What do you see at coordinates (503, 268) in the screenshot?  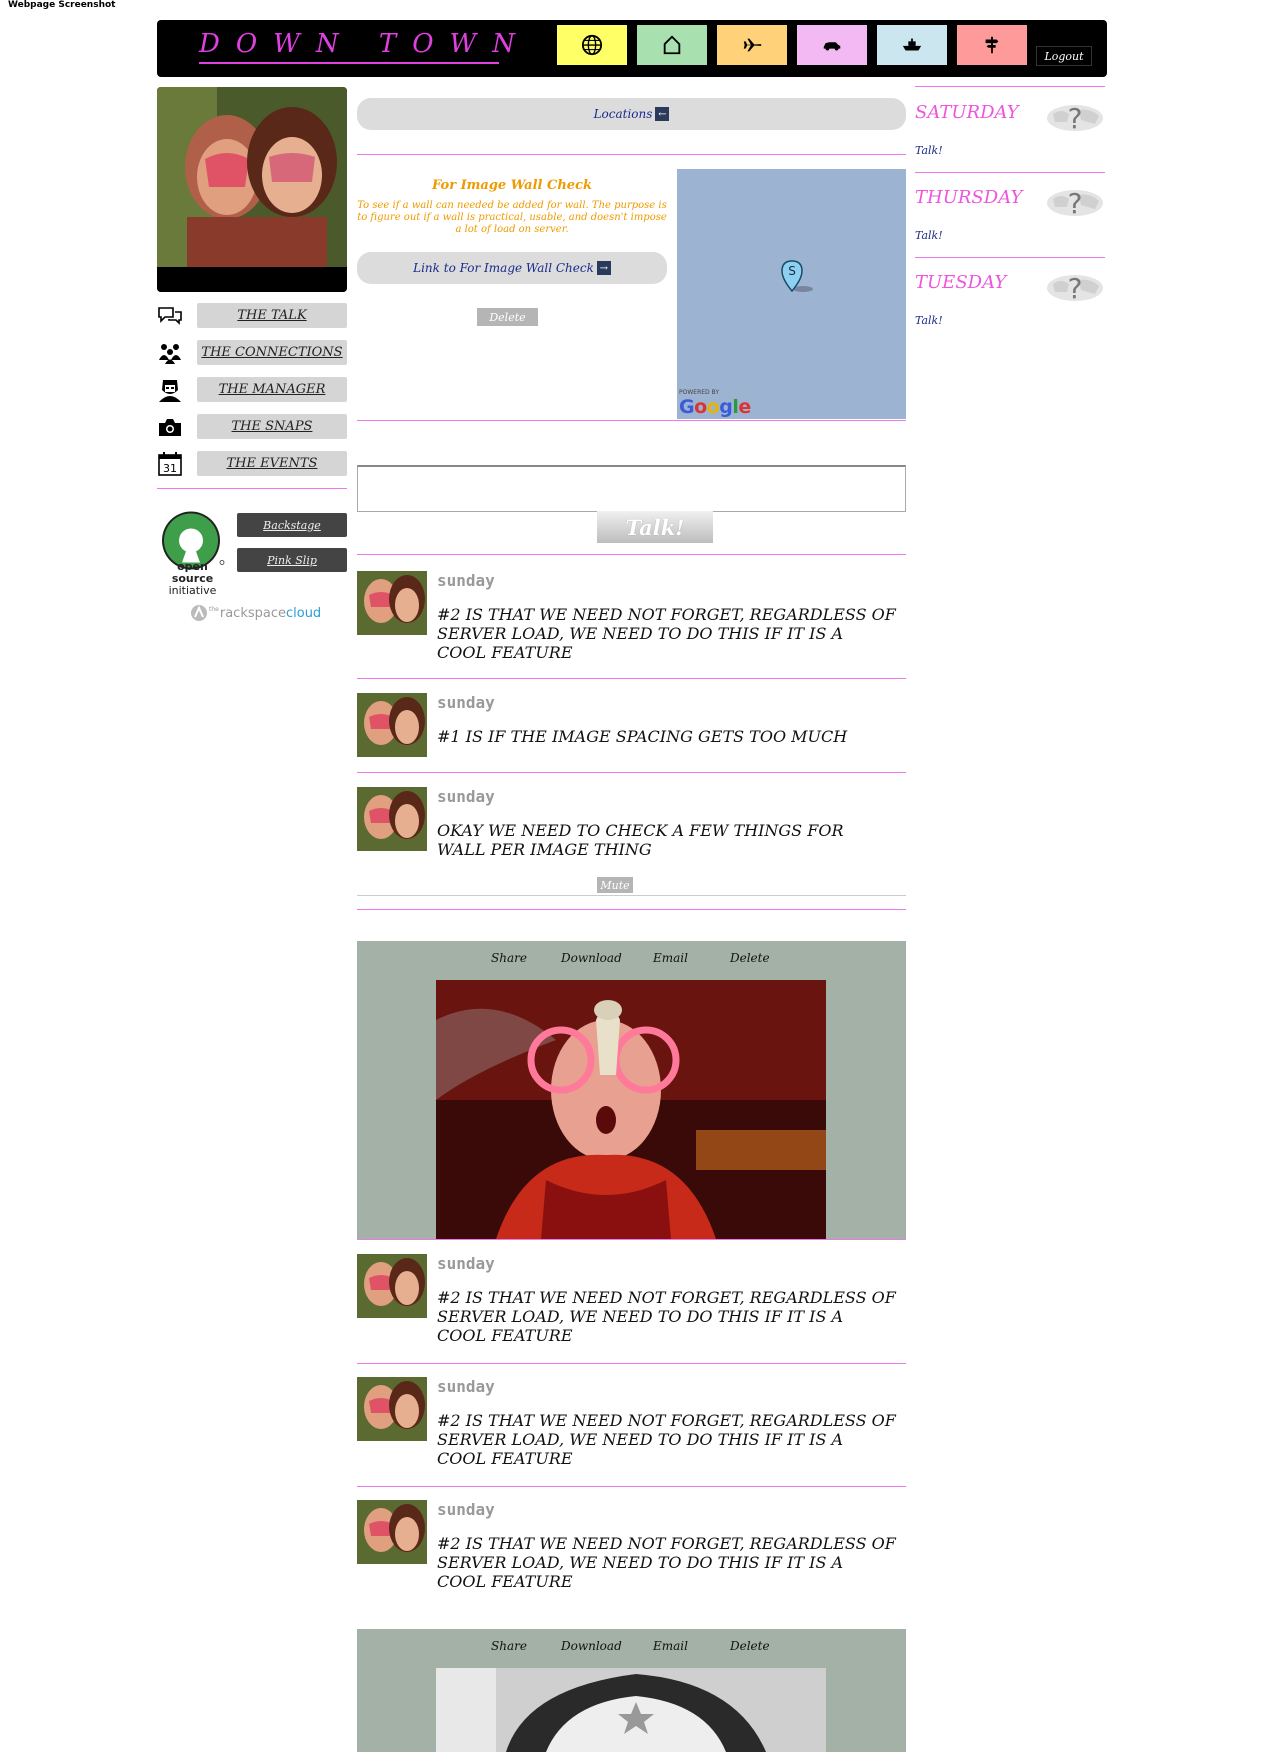 I see `check-link-label: Link to For Image Wall Check` at bounding box center [503, 268].